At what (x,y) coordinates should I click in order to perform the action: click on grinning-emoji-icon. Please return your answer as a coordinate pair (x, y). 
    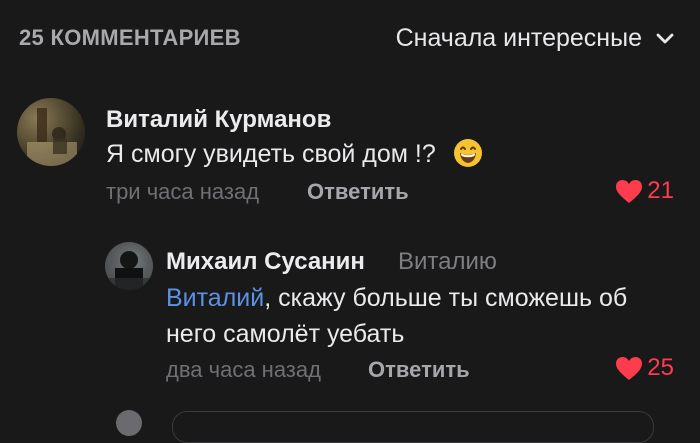
    Looking at the image, I should click on (467, 153).